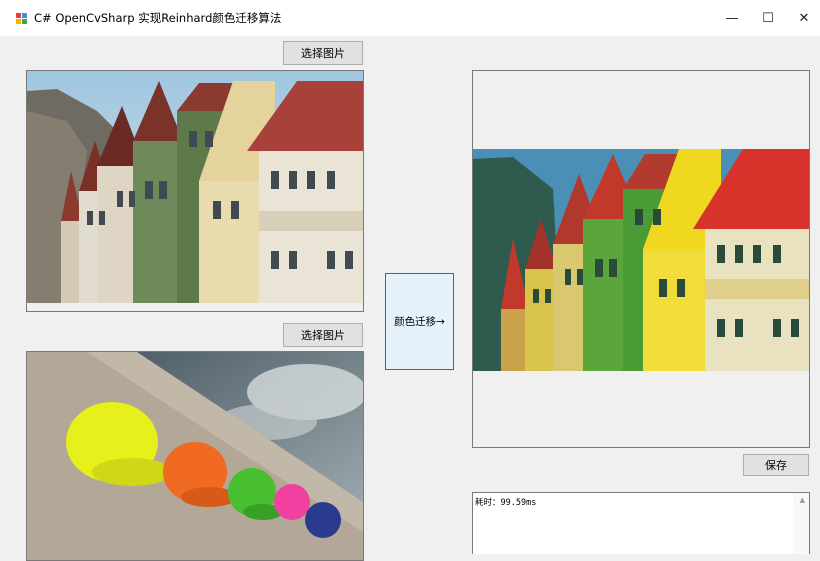 This screenshot has height=561, width=820. What do you see at coordinates (768, 18) in the screenshot?
I see `maximize-button: ☐` at bounding box center [768, 18].